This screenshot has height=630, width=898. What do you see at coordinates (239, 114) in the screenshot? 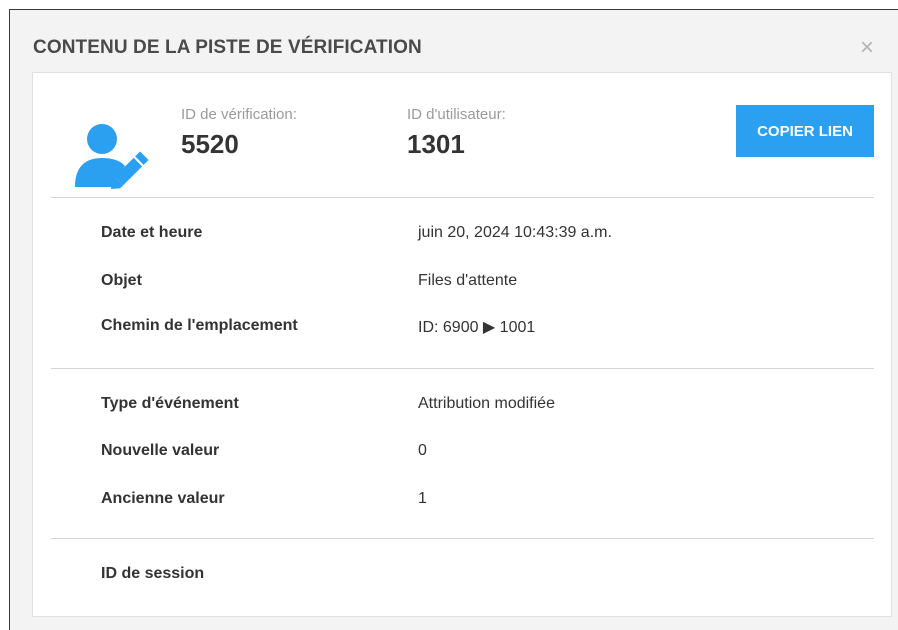
I see `audit-id-label: ID de vérification:` at bounding box center [239, 114].